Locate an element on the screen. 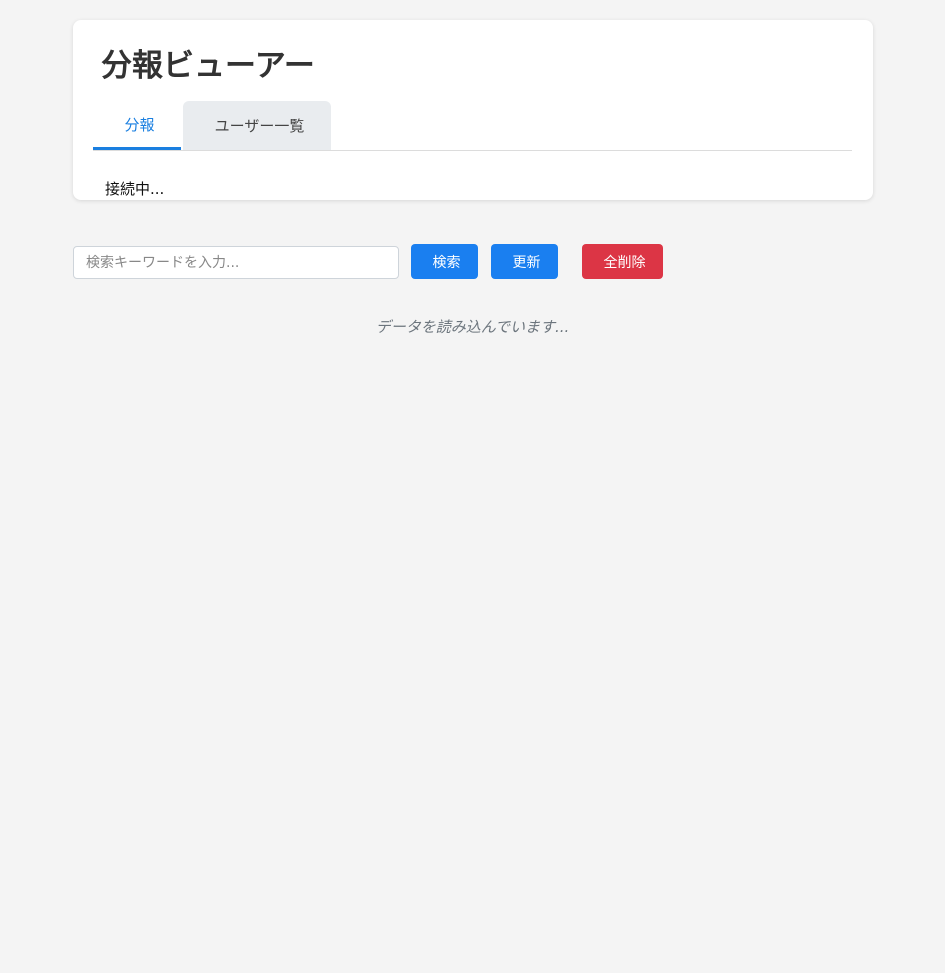  tab-feed-label: 分報 is located at coordinates (139, 124).